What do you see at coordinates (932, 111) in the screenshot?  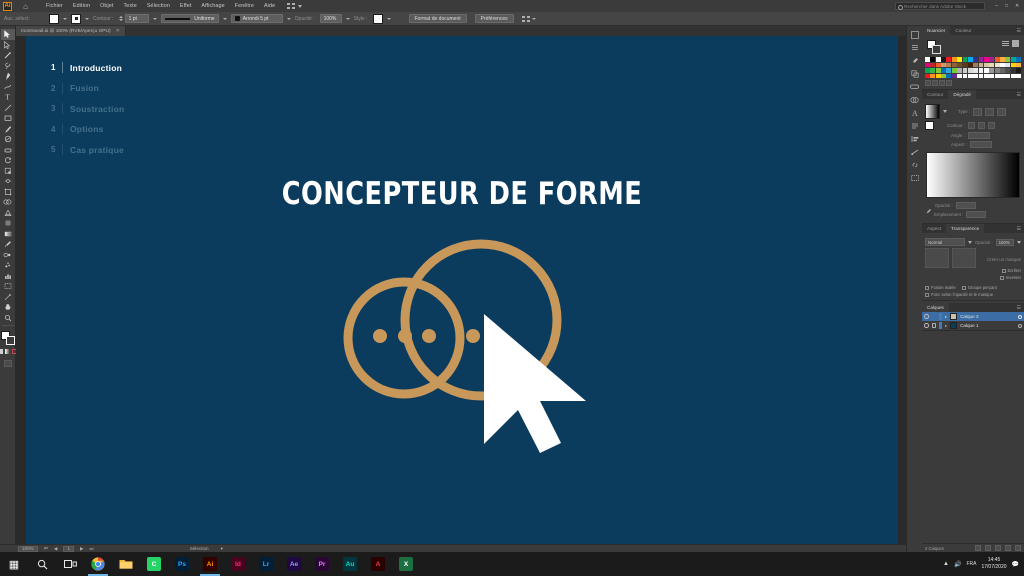 I see `gradient-preview-swatch` at bounding box center [932, 111].